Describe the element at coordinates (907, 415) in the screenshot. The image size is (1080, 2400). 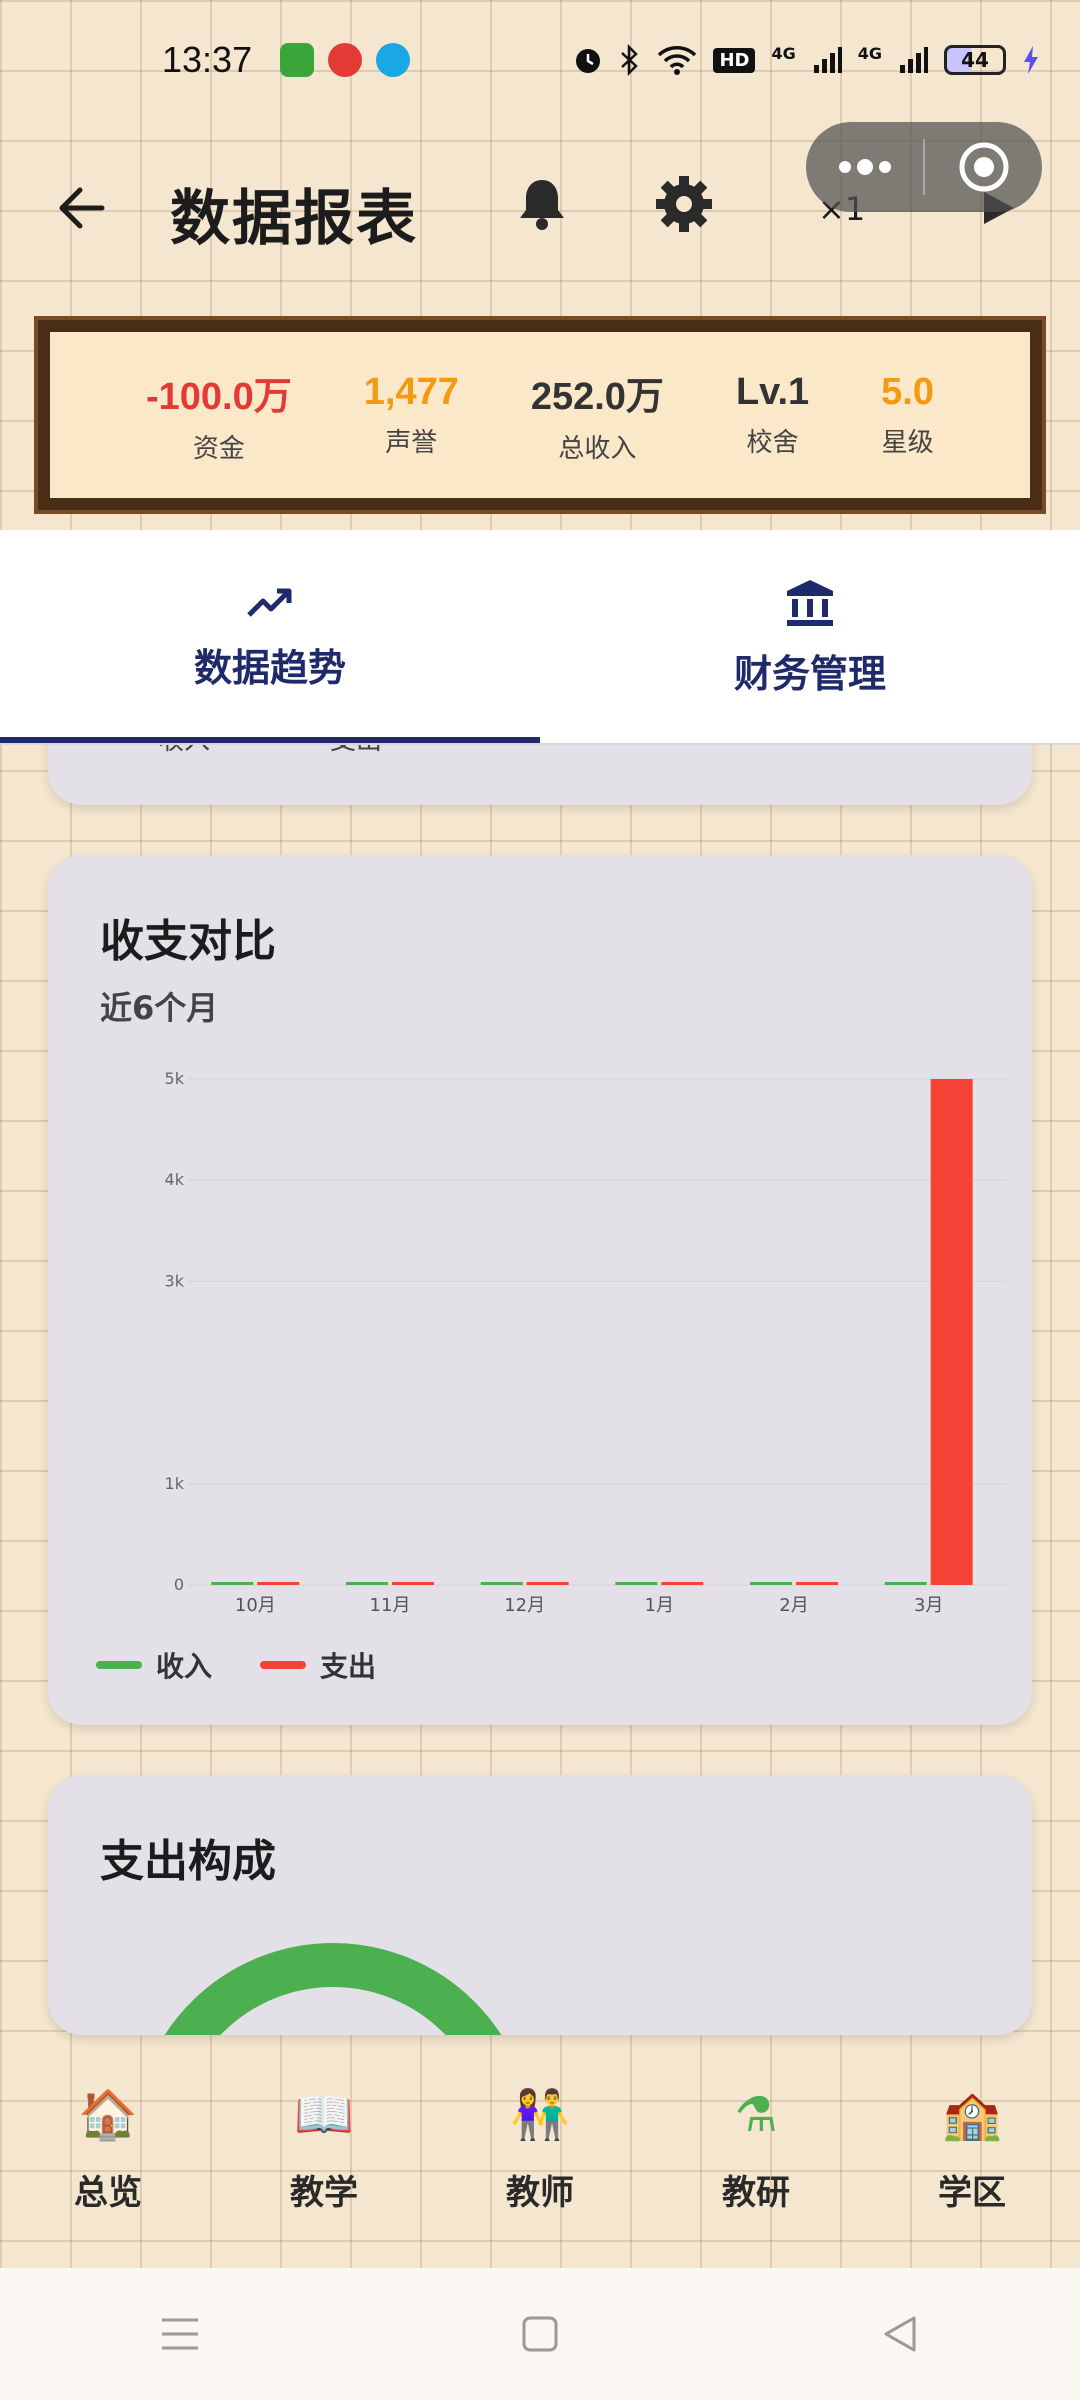
I see `stat-rating: 5.0 星级` at that location.